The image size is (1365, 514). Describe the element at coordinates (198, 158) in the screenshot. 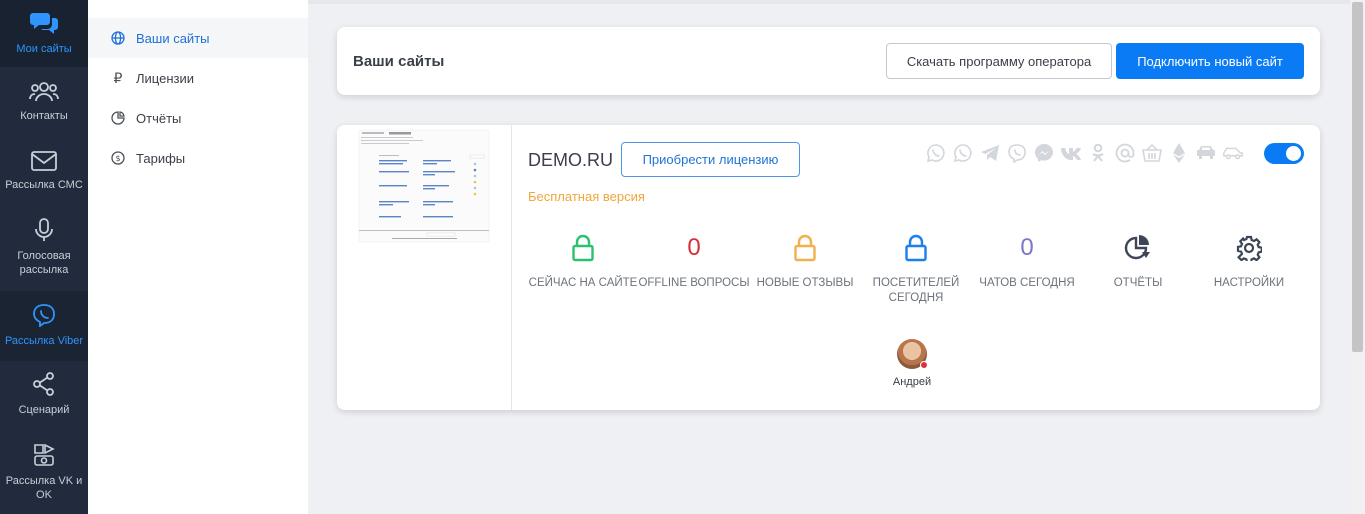

I see `submenu-item-tariffs: $ Тарифы` at that location.